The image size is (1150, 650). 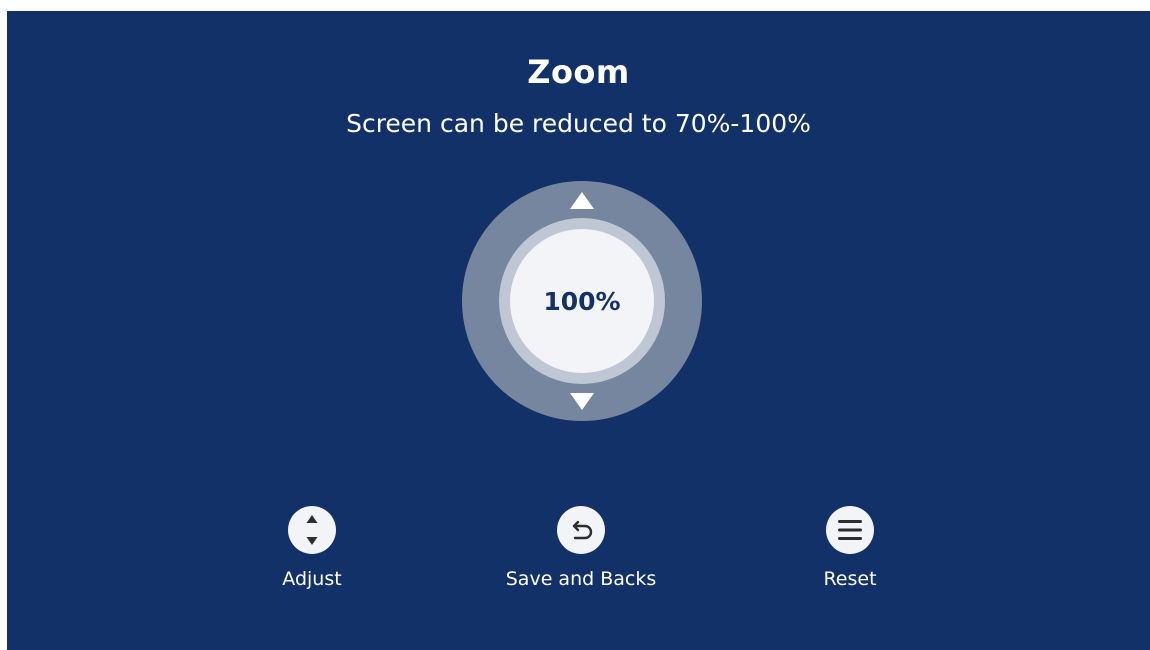 I want to click on zoom-value: 100%, so click(x=582, y=301).